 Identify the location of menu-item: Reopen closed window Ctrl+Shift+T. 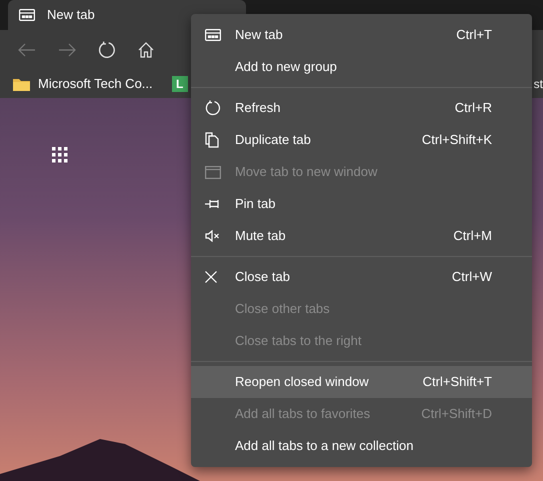
(361, 382).